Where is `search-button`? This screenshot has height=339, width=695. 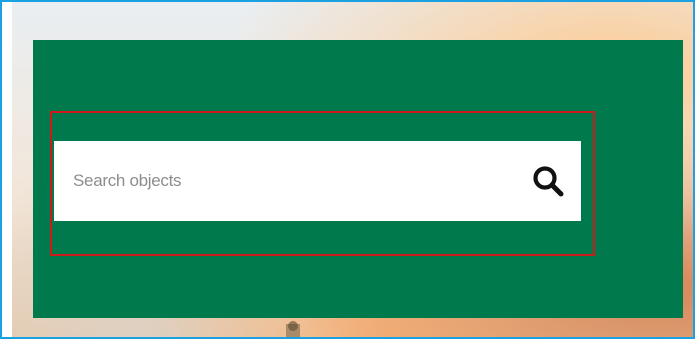 search-button is located at coordinates (549, 182).